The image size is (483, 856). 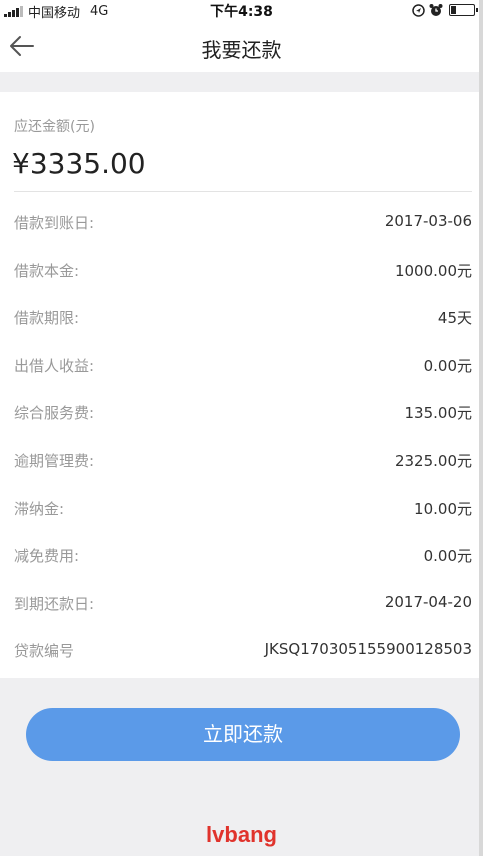 What do you see at coordinates (54, 460) in the screenshot?
I see `detail-label: 逾期管理费:` at bounding box center [54, 460].